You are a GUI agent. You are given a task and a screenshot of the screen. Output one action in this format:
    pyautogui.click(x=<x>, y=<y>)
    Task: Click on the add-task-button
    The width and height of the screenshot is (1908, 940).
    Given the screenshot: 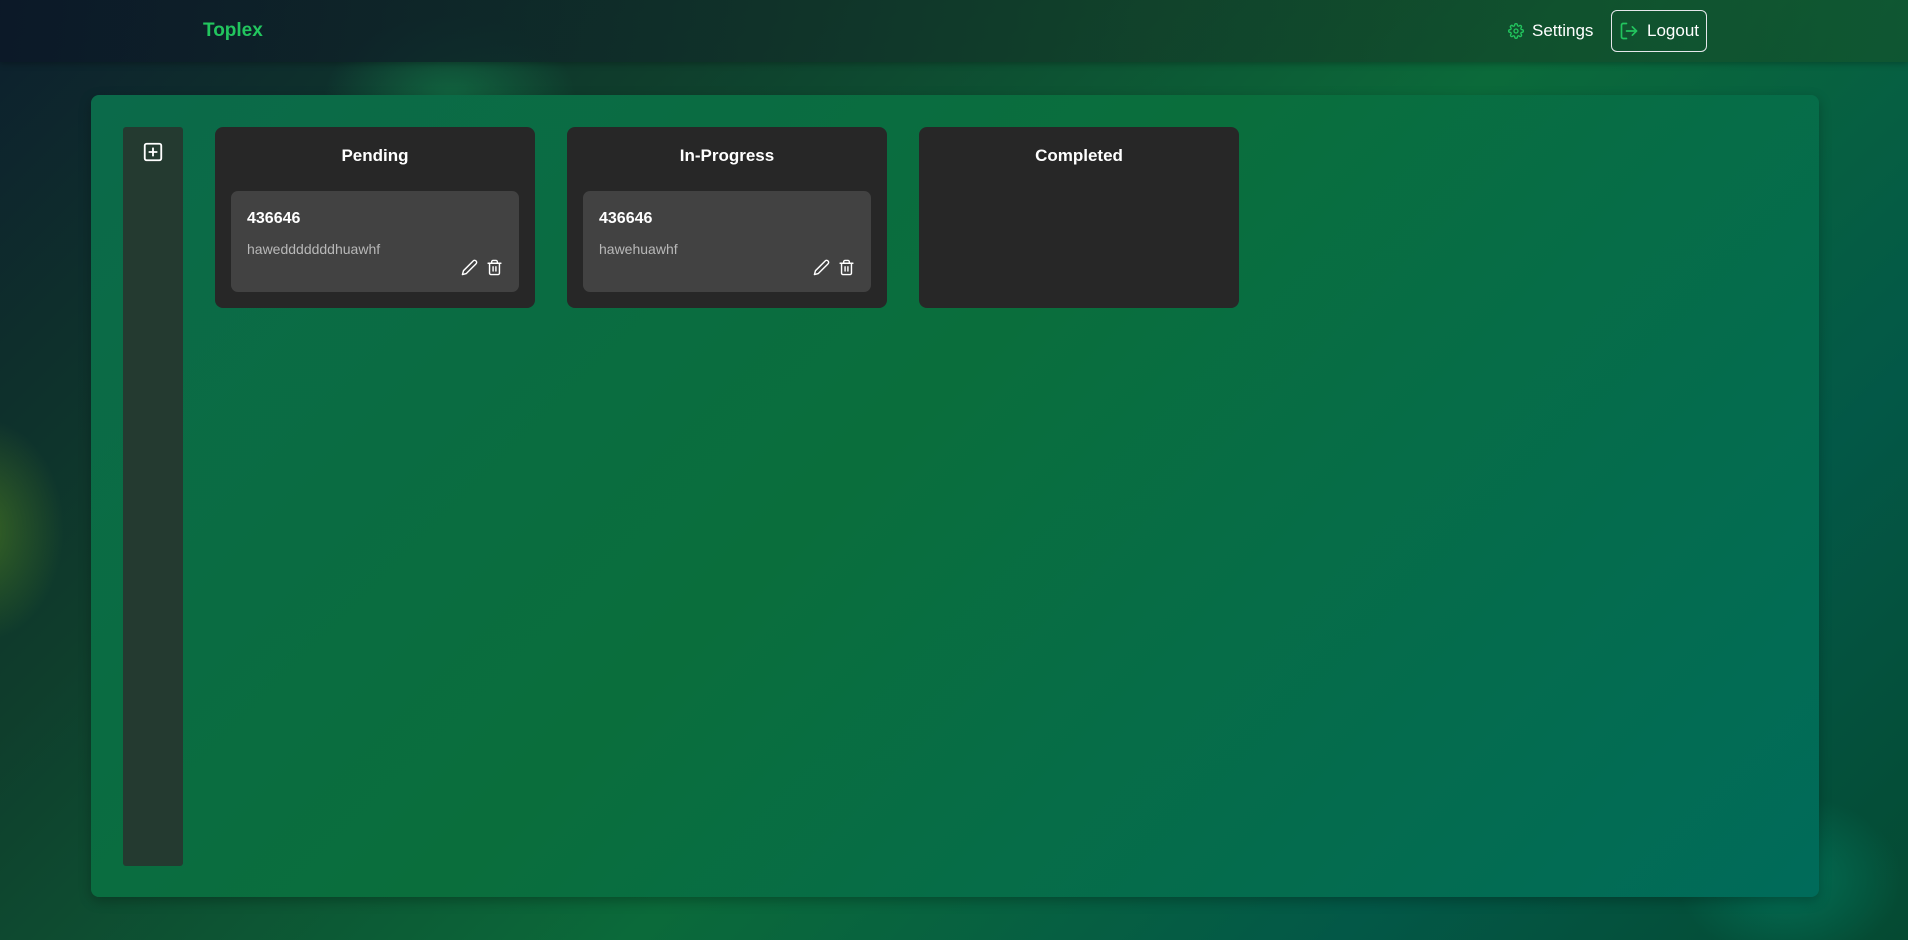 What is the action you would take?
    pyautogui.click(x=153, y=152)
    